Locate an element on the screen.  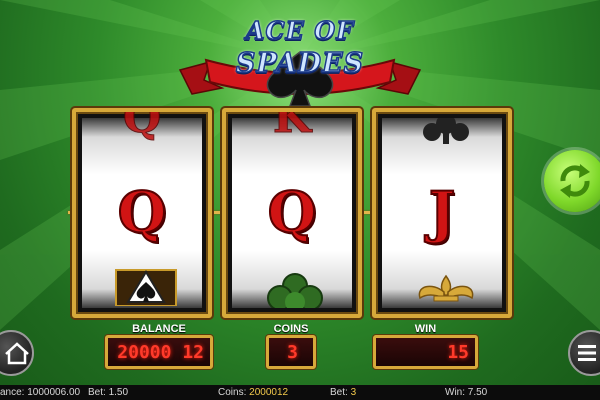
win-label: WIN is located at coordinates (425, 329).